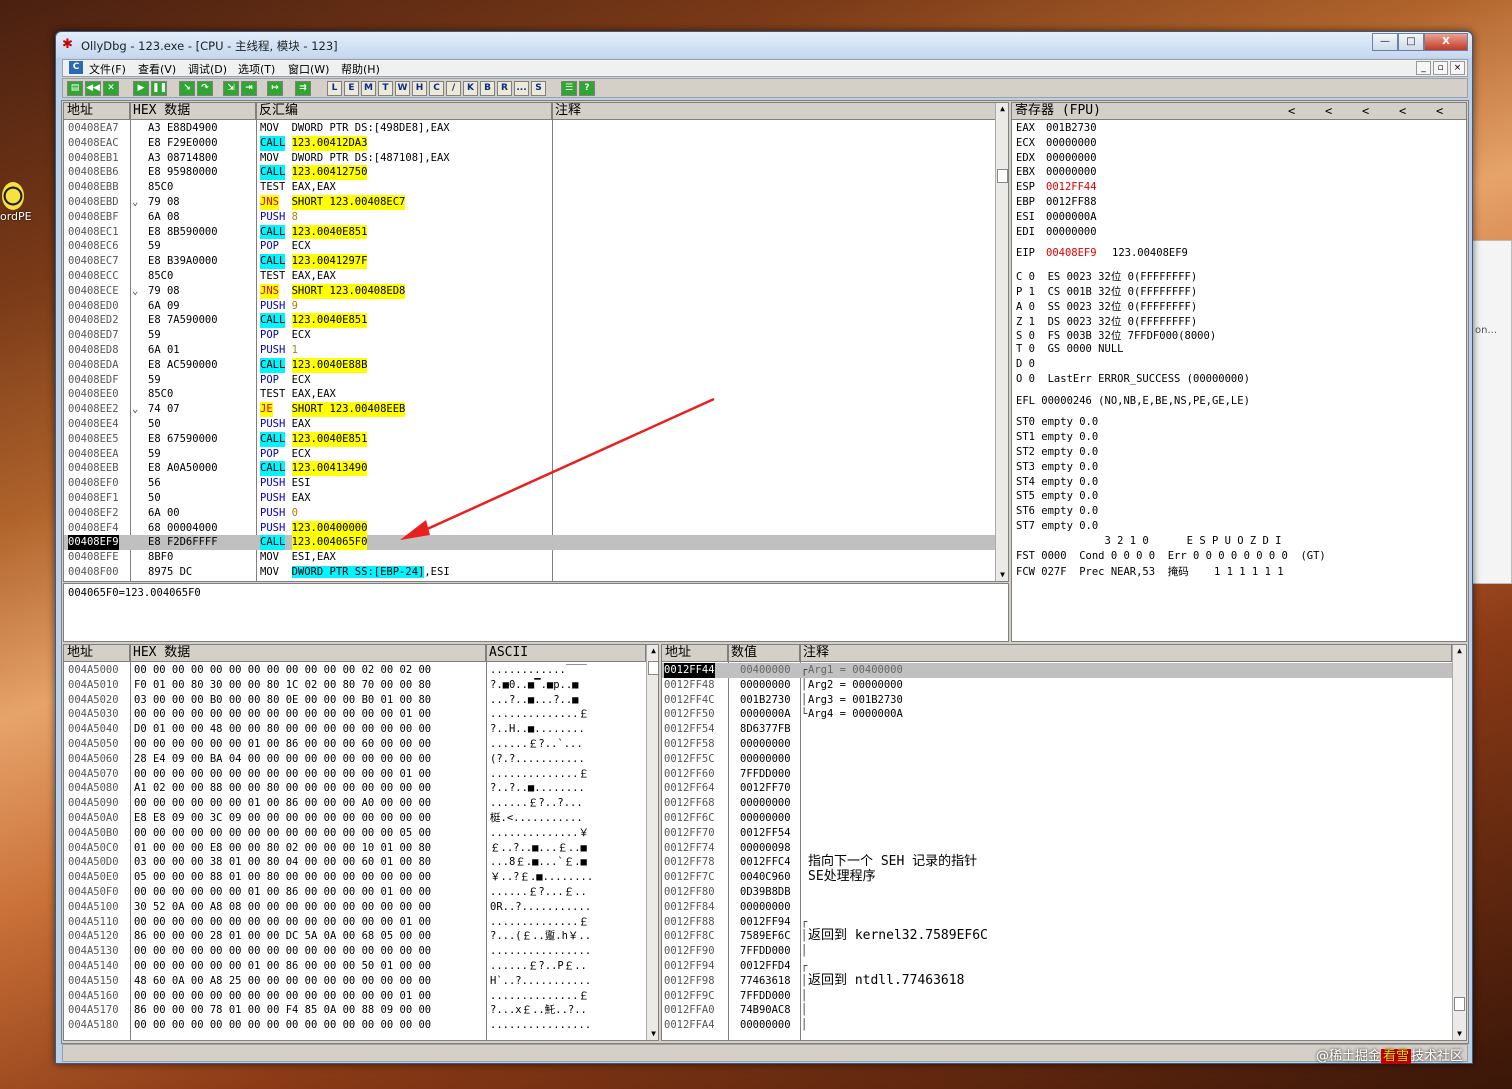 The image size is (1512, 1089). I want to click on flag-row: Z 1 DS 0023 32位 0(FFFFFFFF), so click(1106, 321).